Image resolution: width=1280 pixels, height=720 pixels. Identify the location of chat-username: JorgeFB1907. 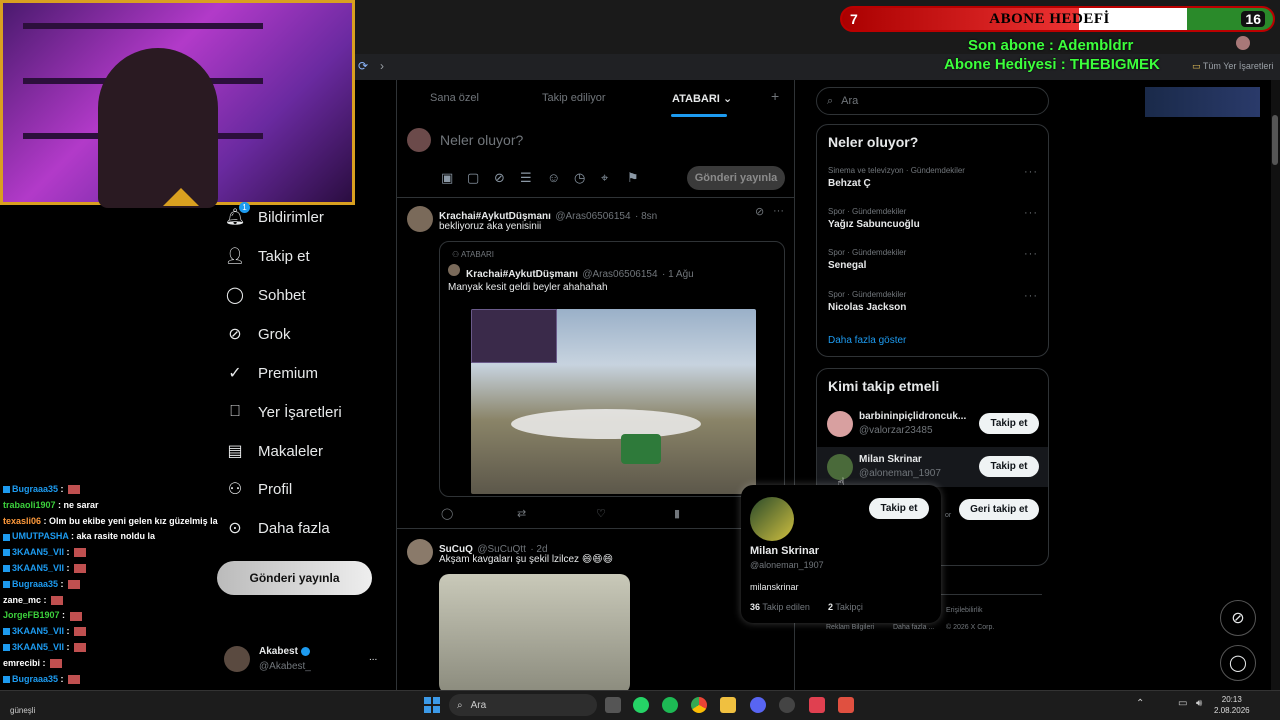
(31, 615).